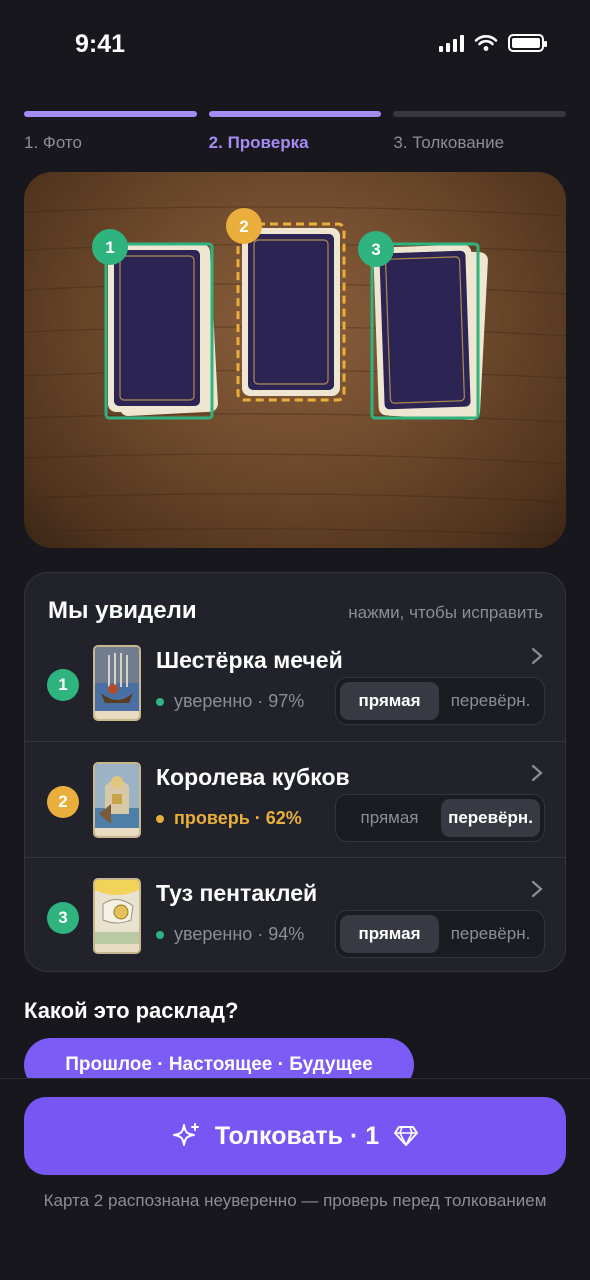 The width and height of the screenshot is (590, 1280). Describe the element at coordinates (249, 660) in the screenshot. I see `card-name: Шестёрка мечей` at that location.